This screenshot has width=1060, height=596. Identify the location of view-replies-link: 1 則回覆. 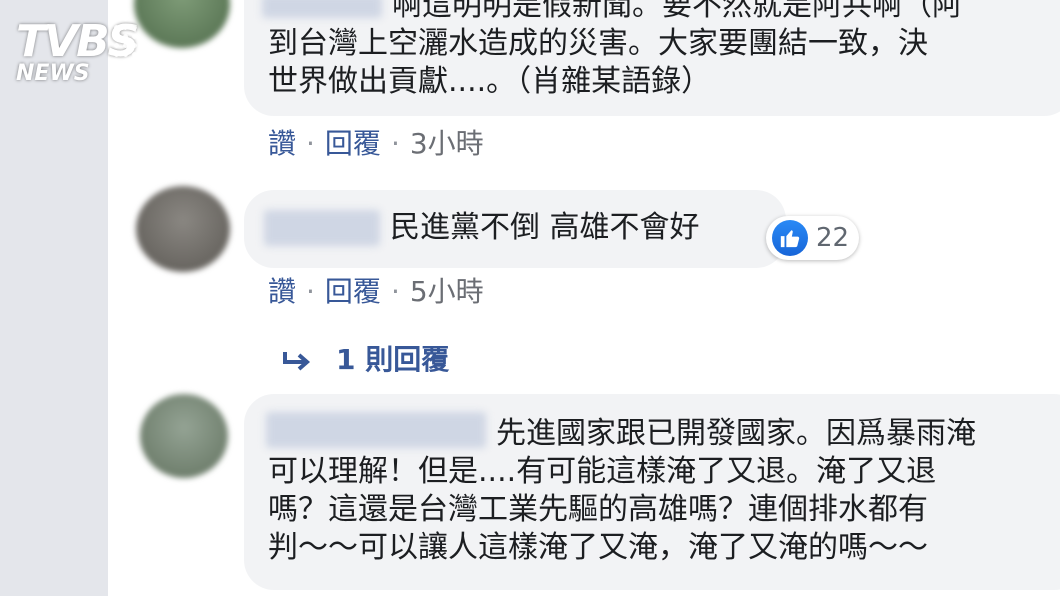
(365, 358).